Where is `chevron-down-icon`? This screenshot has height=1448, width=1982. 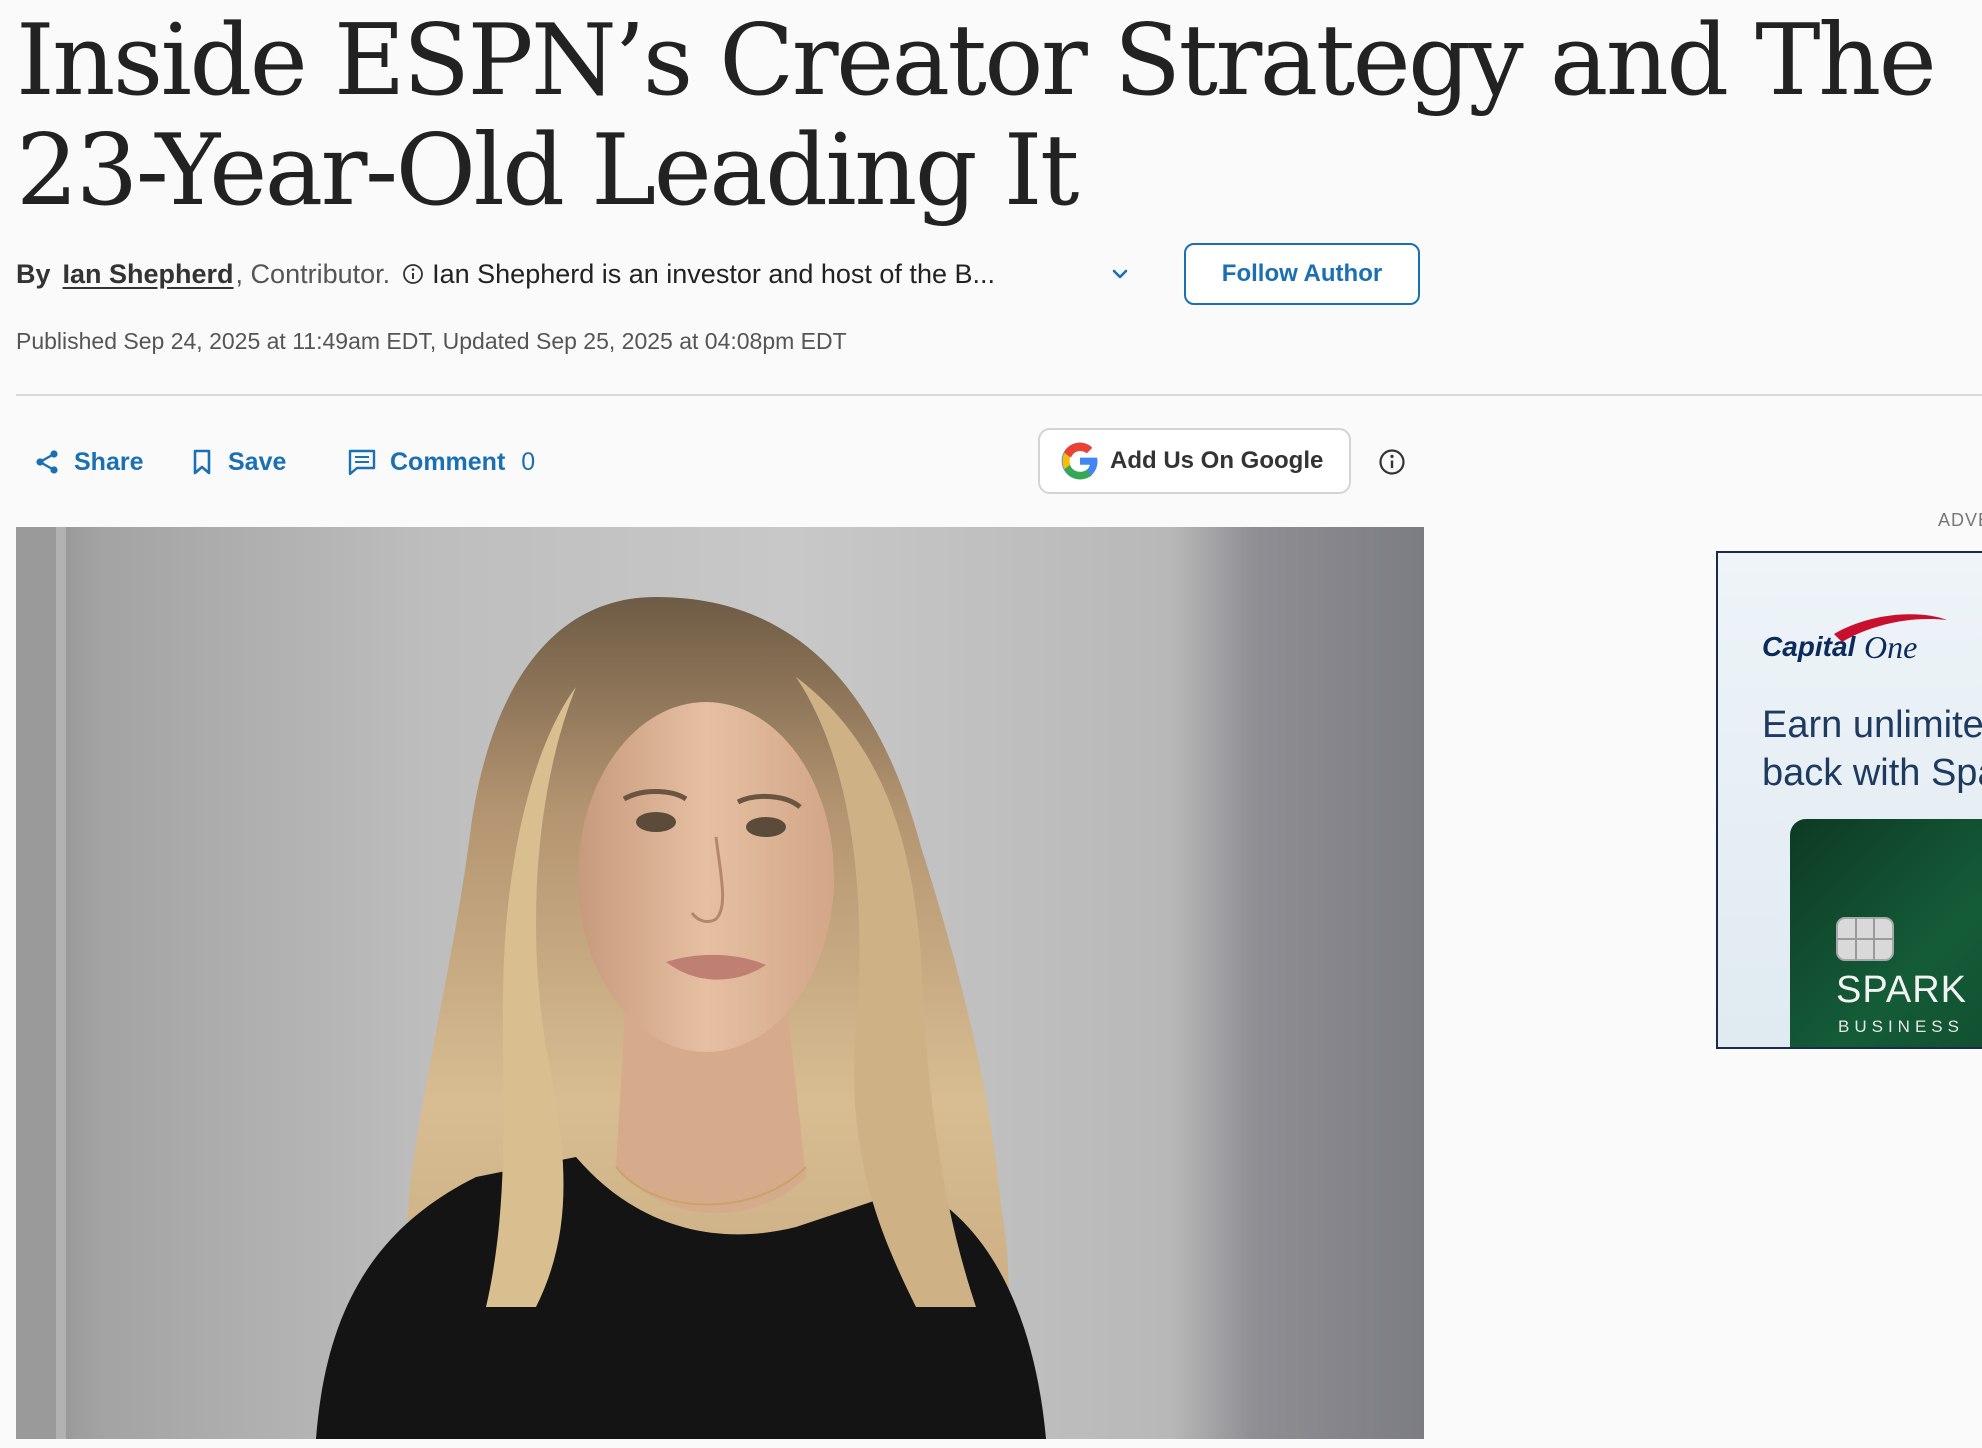
chevron-down-icon is located at coordinates (1120, 274).